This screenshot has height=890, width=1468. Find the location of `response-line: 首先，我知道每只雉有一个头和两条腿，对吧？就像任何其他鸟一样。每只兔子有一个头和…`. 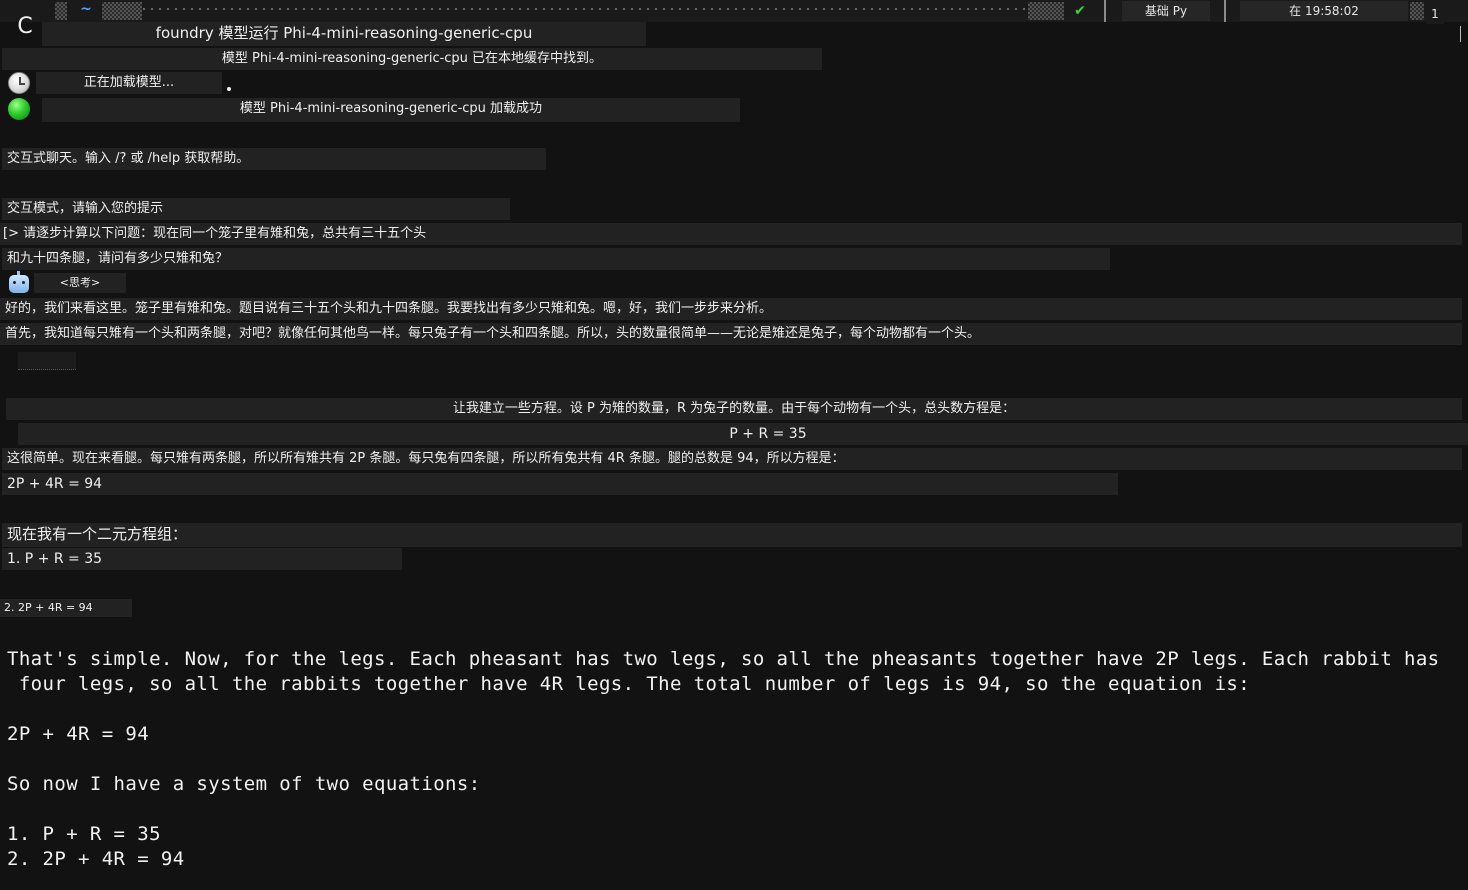

response-line: 首先，我知道每只雉有一个头和两条腿，对吧？就像任何其他鸟一样。每只兔子有一个头和… is located at coordinates (731, 334).